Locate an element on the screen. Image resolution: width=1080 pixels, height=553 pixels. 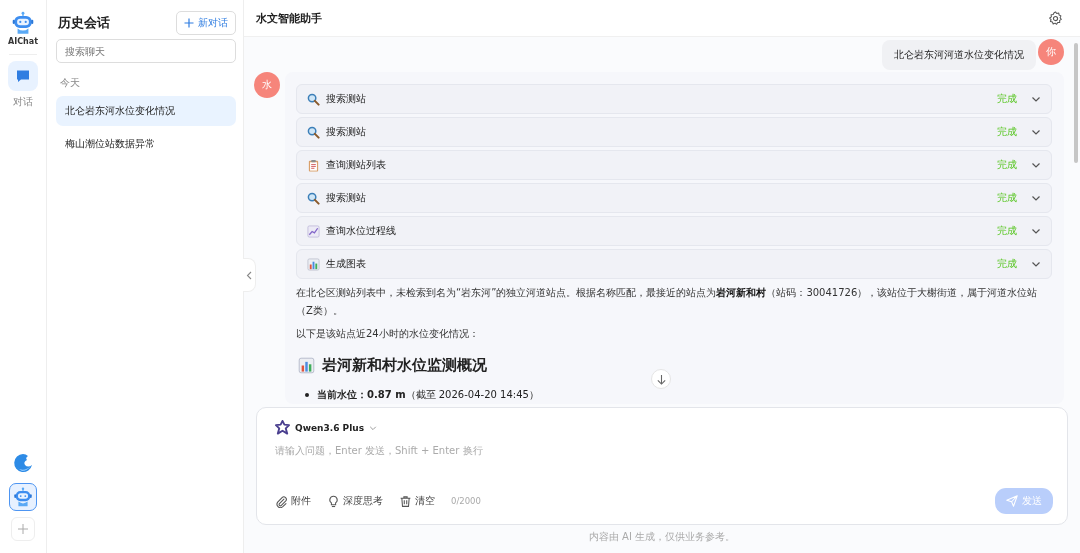
assistant-avatar: 水 is located at coordinates (267, 85).